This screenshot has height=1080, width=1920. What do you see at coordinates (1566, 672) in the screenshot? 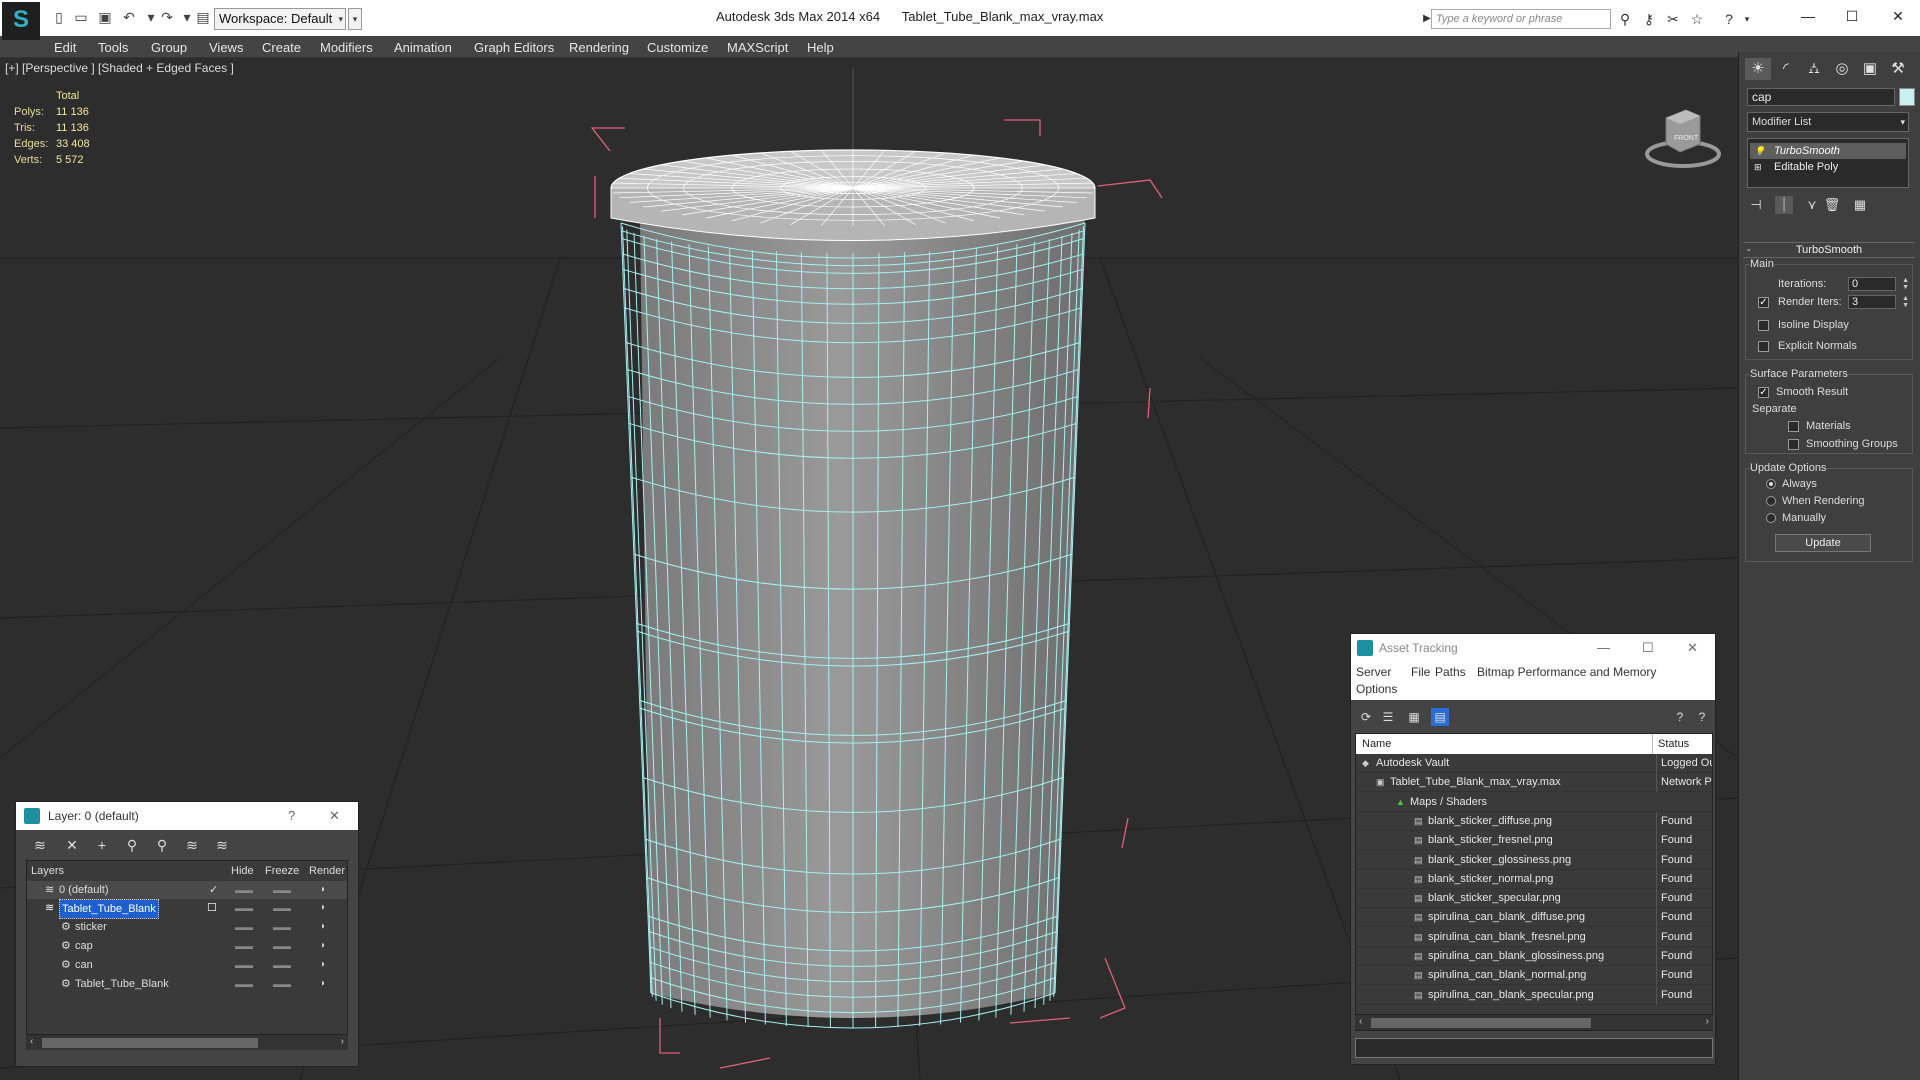
I see `asset-menu-bitmap-performance: Bitmap Performance and Memory` at bounding box center [1566, 672].